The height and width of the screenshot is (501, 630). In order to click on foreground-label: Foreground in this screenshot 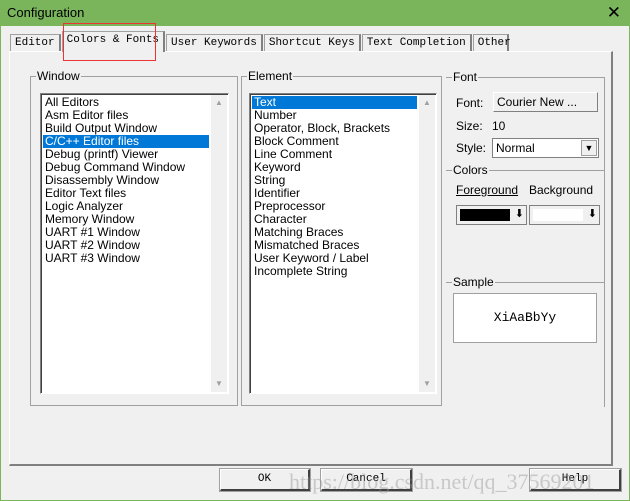, I will do `click(487, 190)`.